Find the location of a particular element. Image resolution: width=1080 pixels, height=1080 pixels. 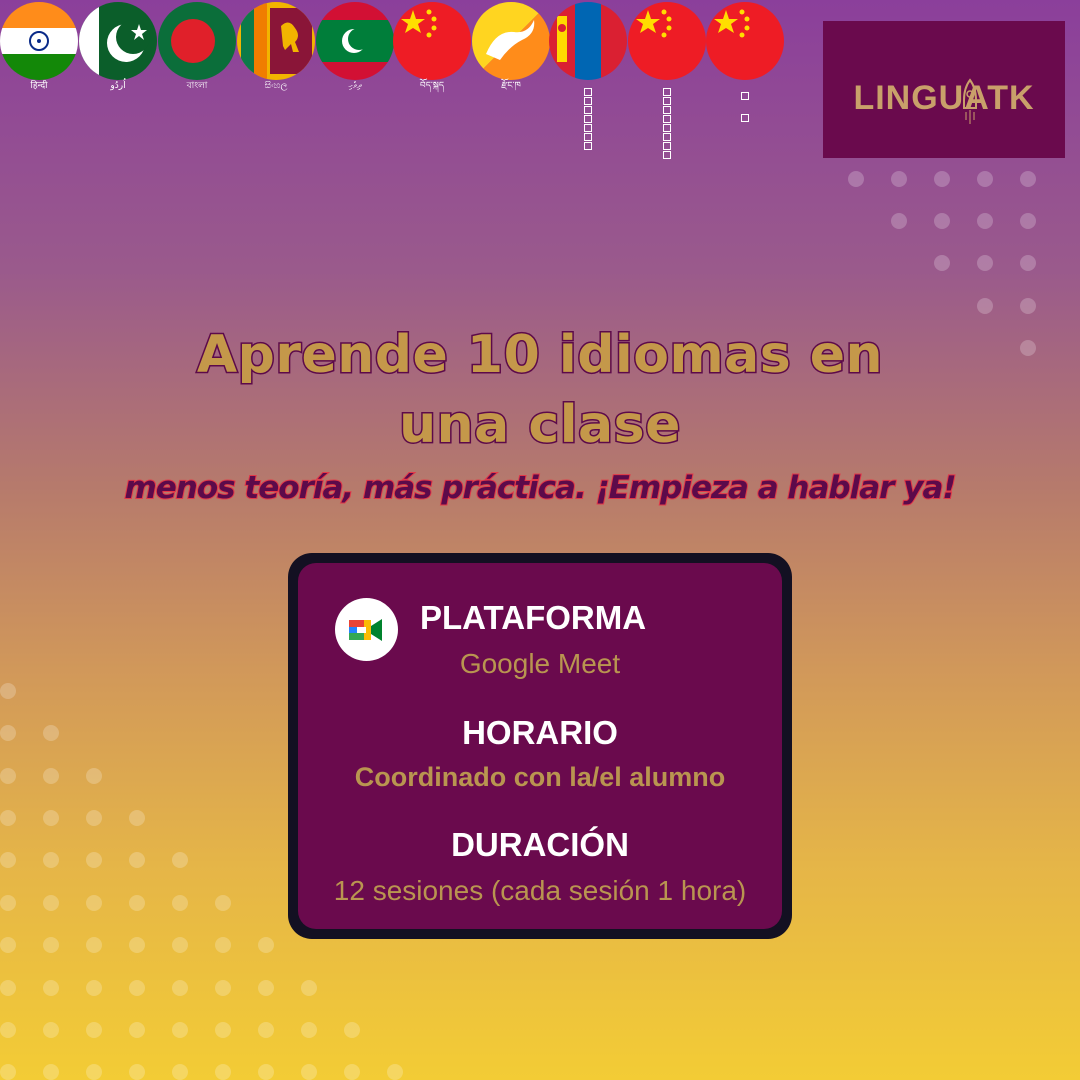

platform-title: PLATAFORMA is located at coordinates (533, 617).